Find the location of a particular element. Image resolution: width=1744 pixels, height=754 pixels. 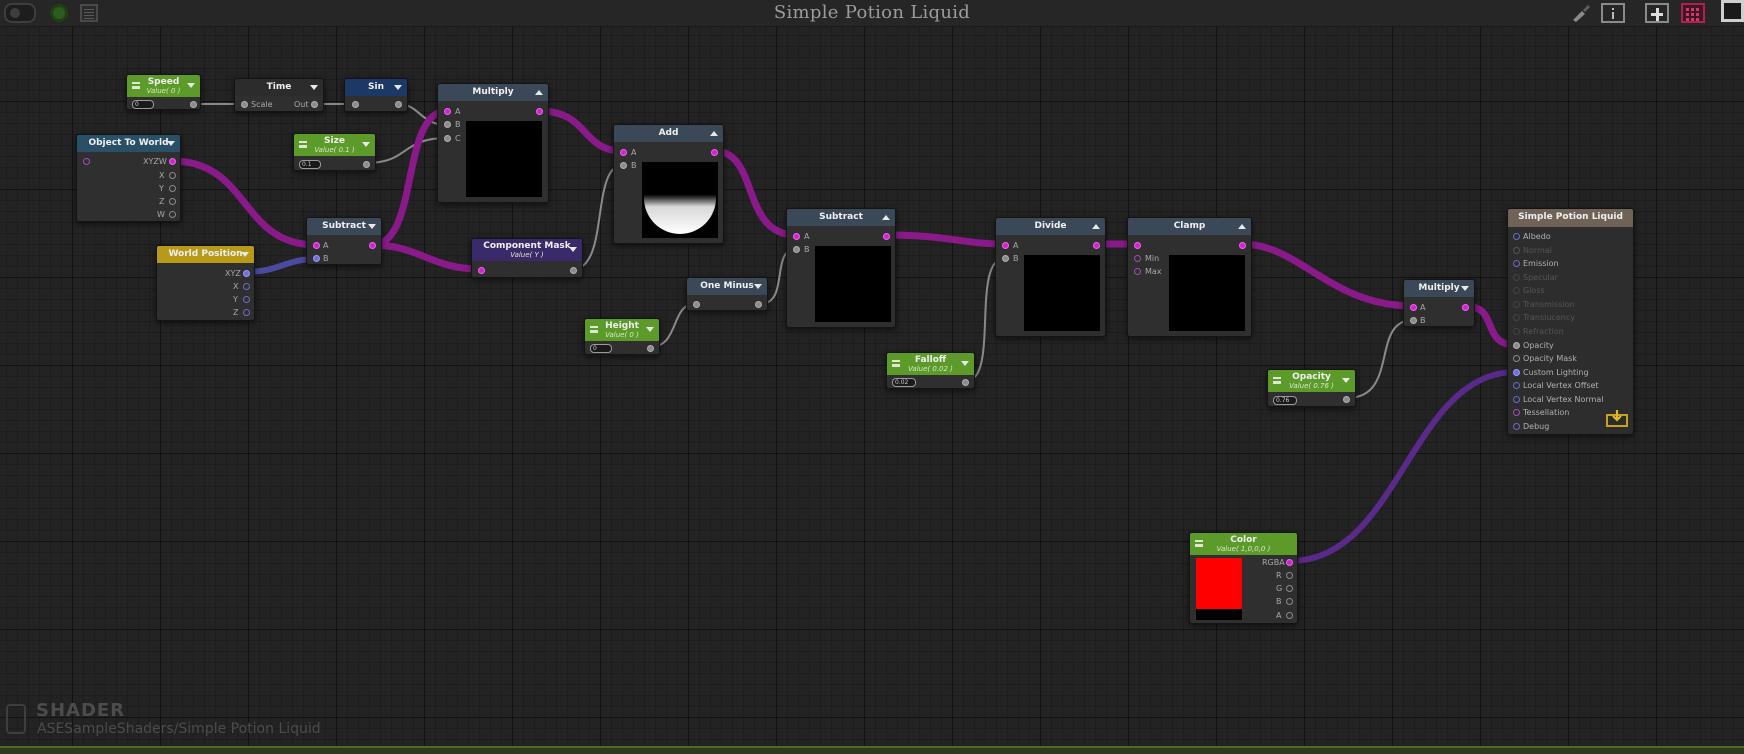

node-falloff: Falloff Value( 0.02 ) 0.02 is located at coordinates (930, 370).